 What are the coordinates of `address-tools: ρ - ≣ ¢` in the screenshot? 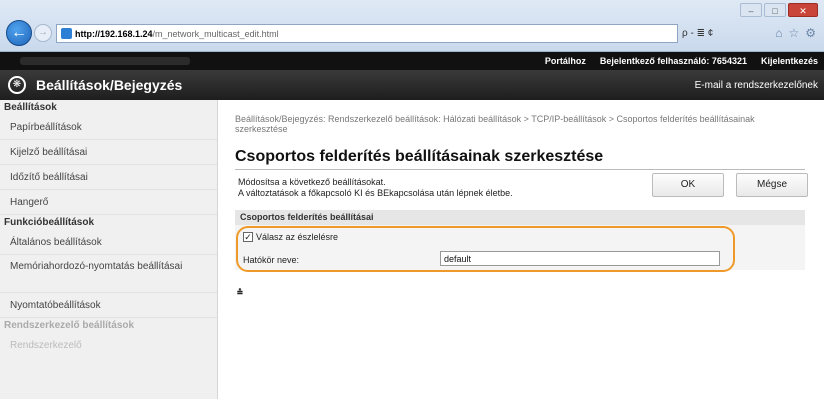 It's located at (697, 33).